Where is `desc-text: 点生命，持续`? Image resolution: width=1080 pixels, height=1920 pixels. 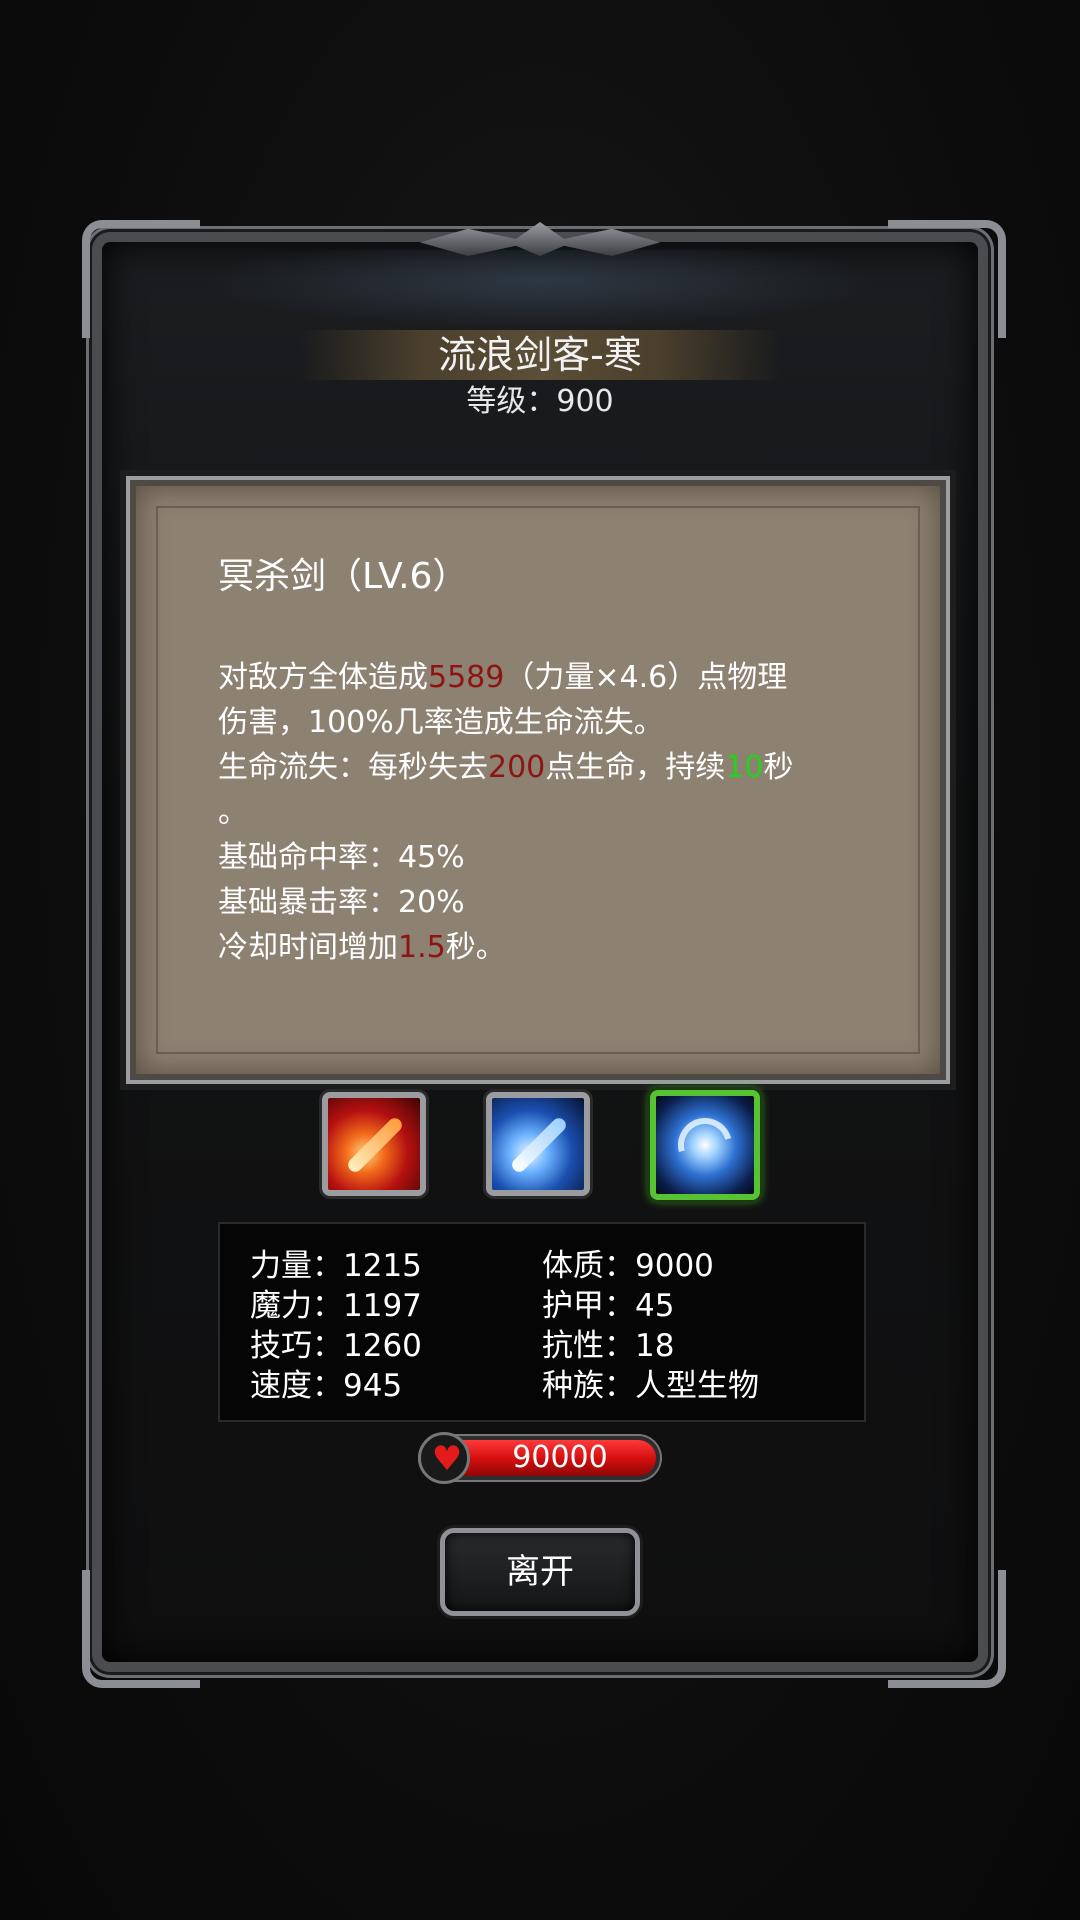 desc-text: 点生命，持续 is located at coordinates (635, 767).